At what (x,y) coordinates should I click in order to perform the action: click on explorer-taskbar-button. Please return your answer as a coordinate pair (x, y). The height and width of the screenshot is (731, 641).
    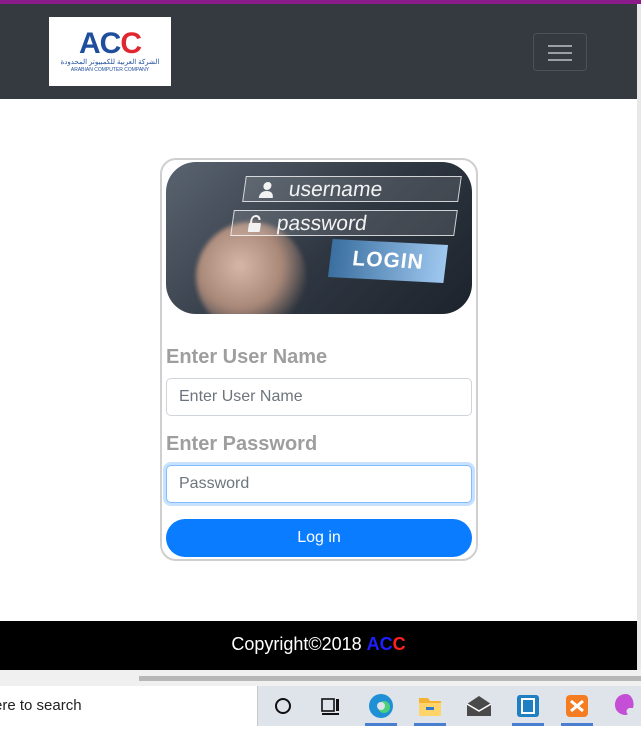
    Looking at the image, I should click on (430, 706).